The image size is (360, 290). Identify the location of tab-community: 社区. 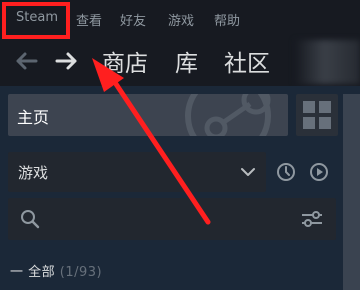
(247, 61).